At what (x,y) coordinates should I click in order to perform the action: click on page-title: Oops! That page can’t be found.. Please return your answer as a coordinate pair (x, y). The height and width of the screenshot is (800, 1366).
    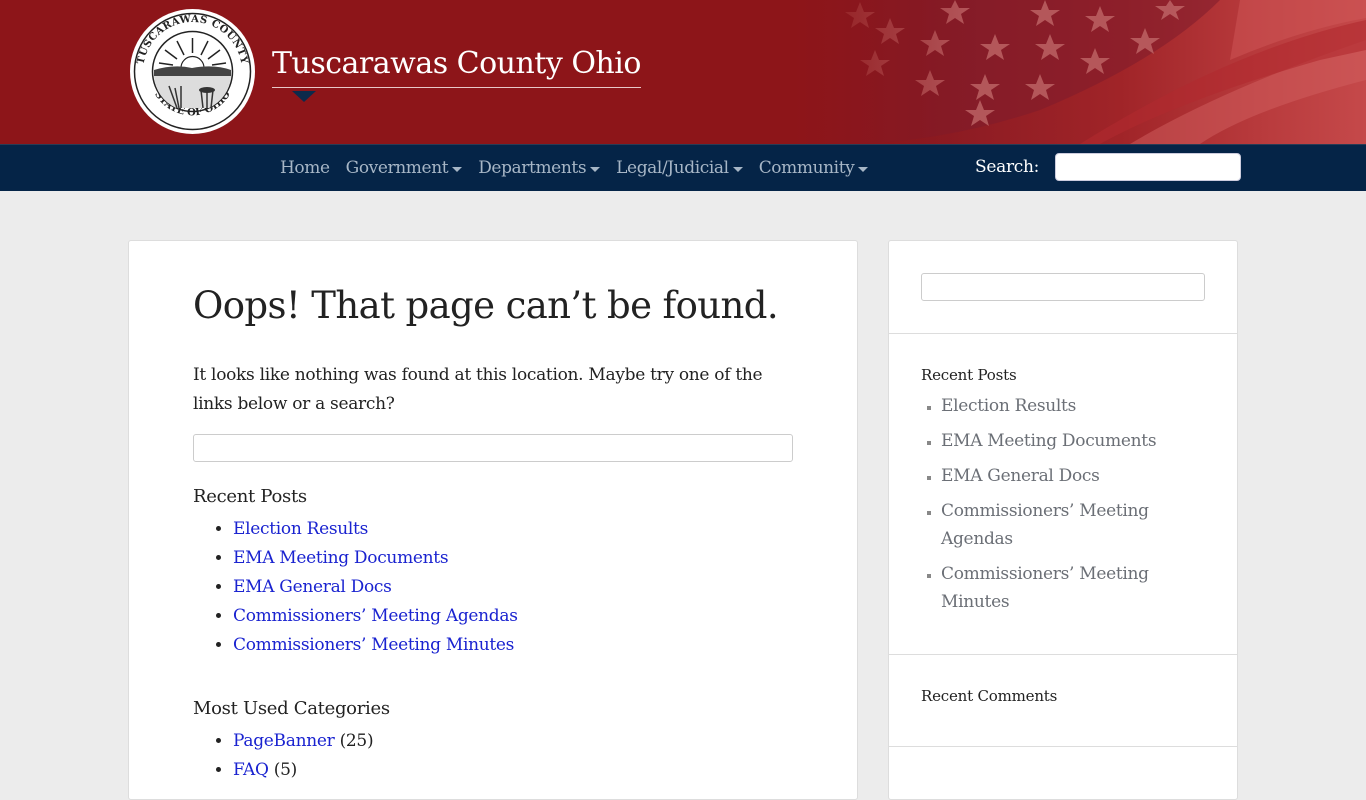
    Looking at the image, I should click on (486, 305).